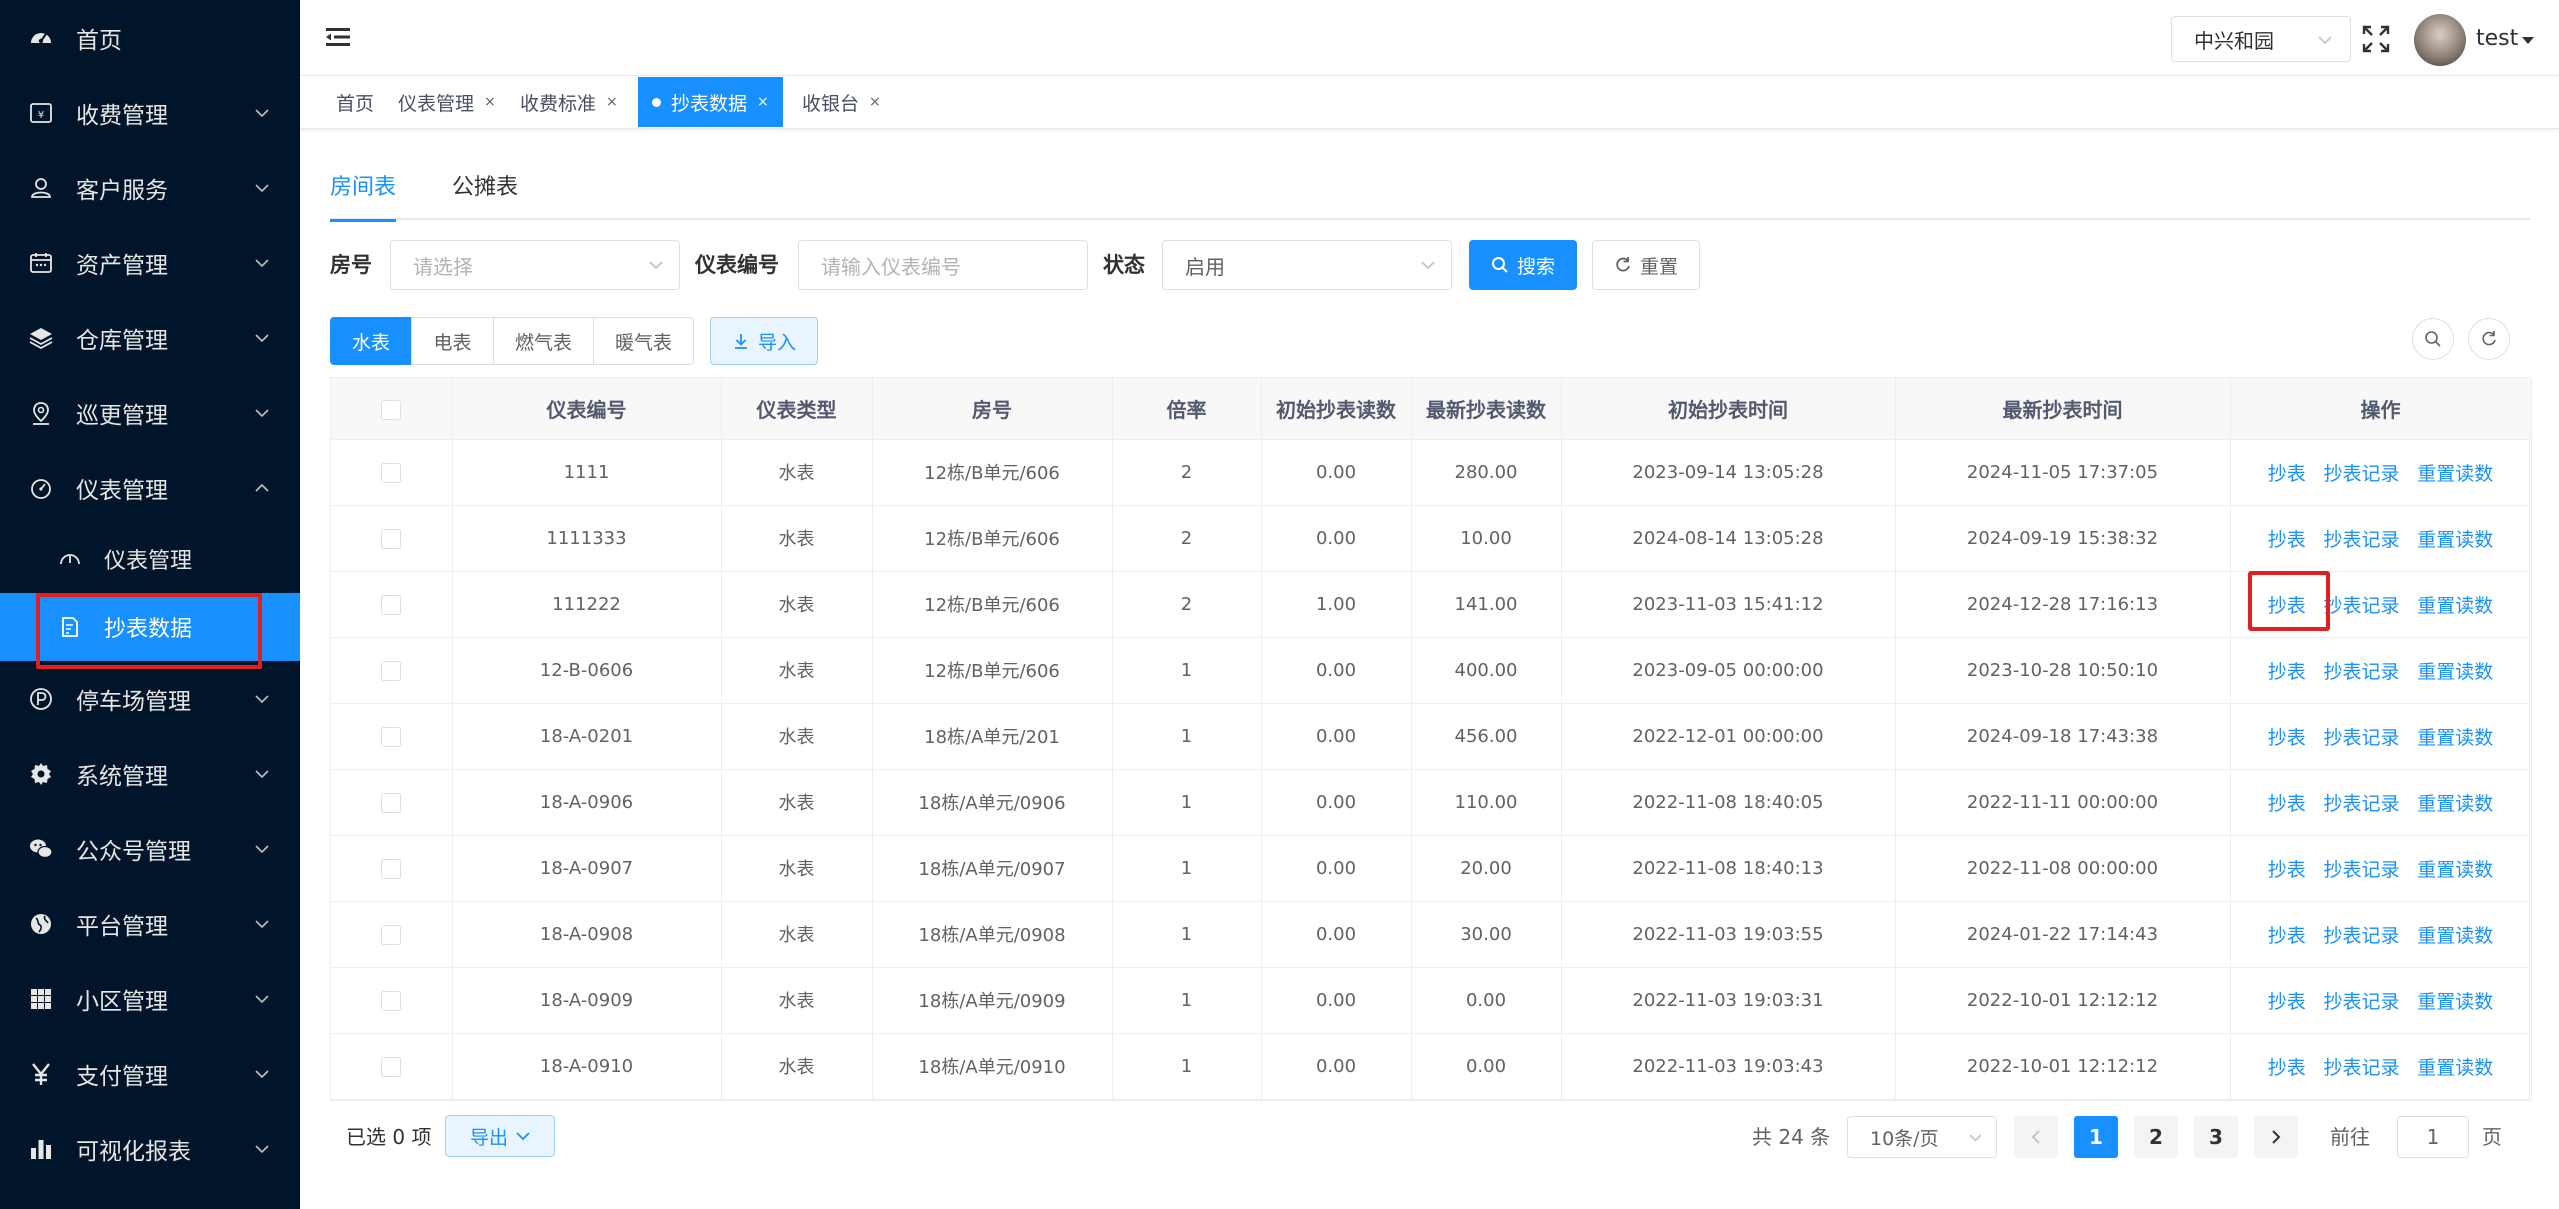 This screenshot has height=1209, width=2559. What do you see at coordinates (2497, 38) in the screenshot?
I see `user-name: test` at bounding box center [2497, 38].